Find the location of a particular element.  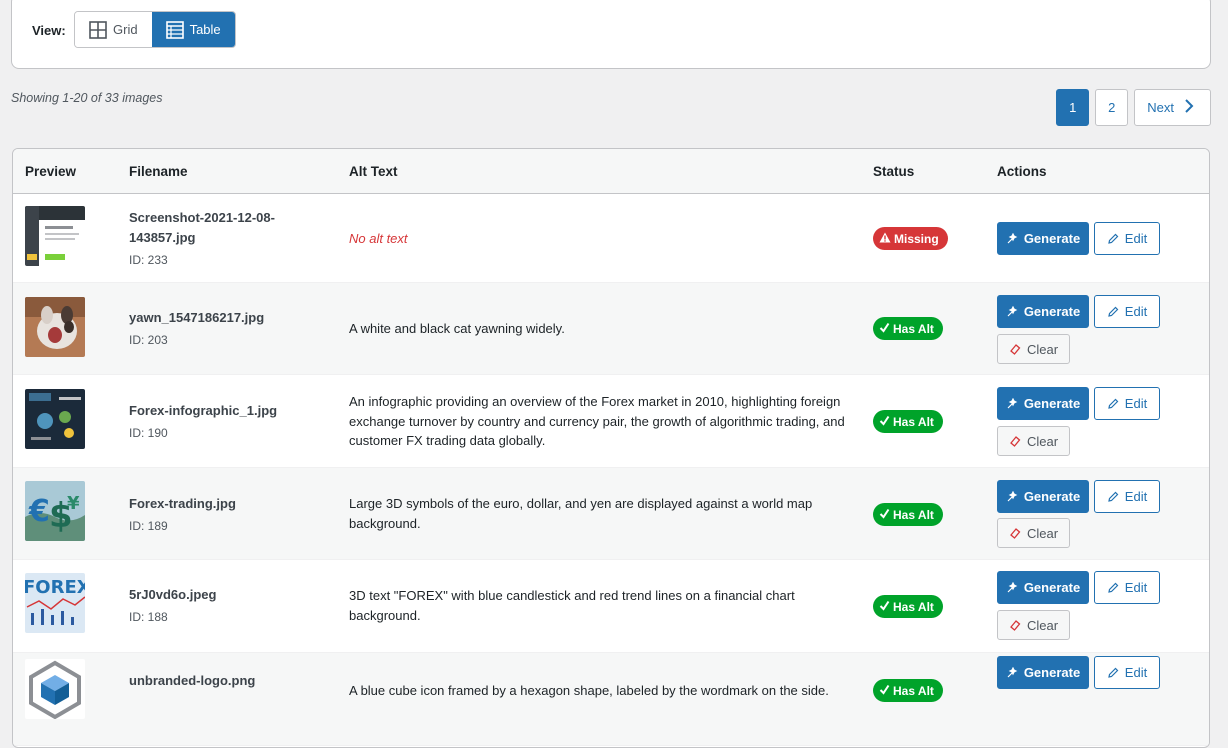

next-label: Next is located at coordinates (1160, 107).